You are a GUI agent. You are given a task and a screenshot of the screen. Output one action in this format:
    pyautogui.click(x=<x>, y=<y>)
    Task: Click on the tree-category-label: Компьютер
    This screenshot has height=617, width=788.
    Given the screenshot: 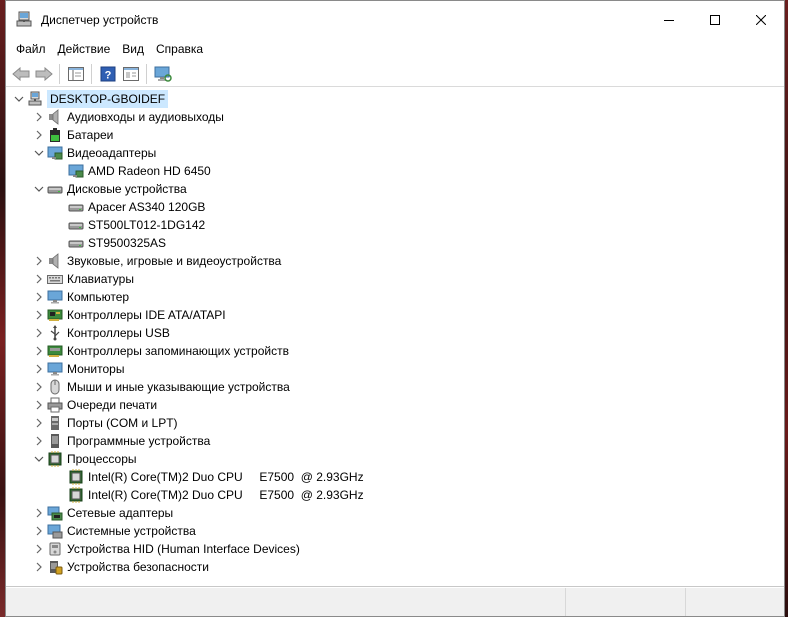 What is the action you would take?
    pyautogui.click(x=98, y=297)
    